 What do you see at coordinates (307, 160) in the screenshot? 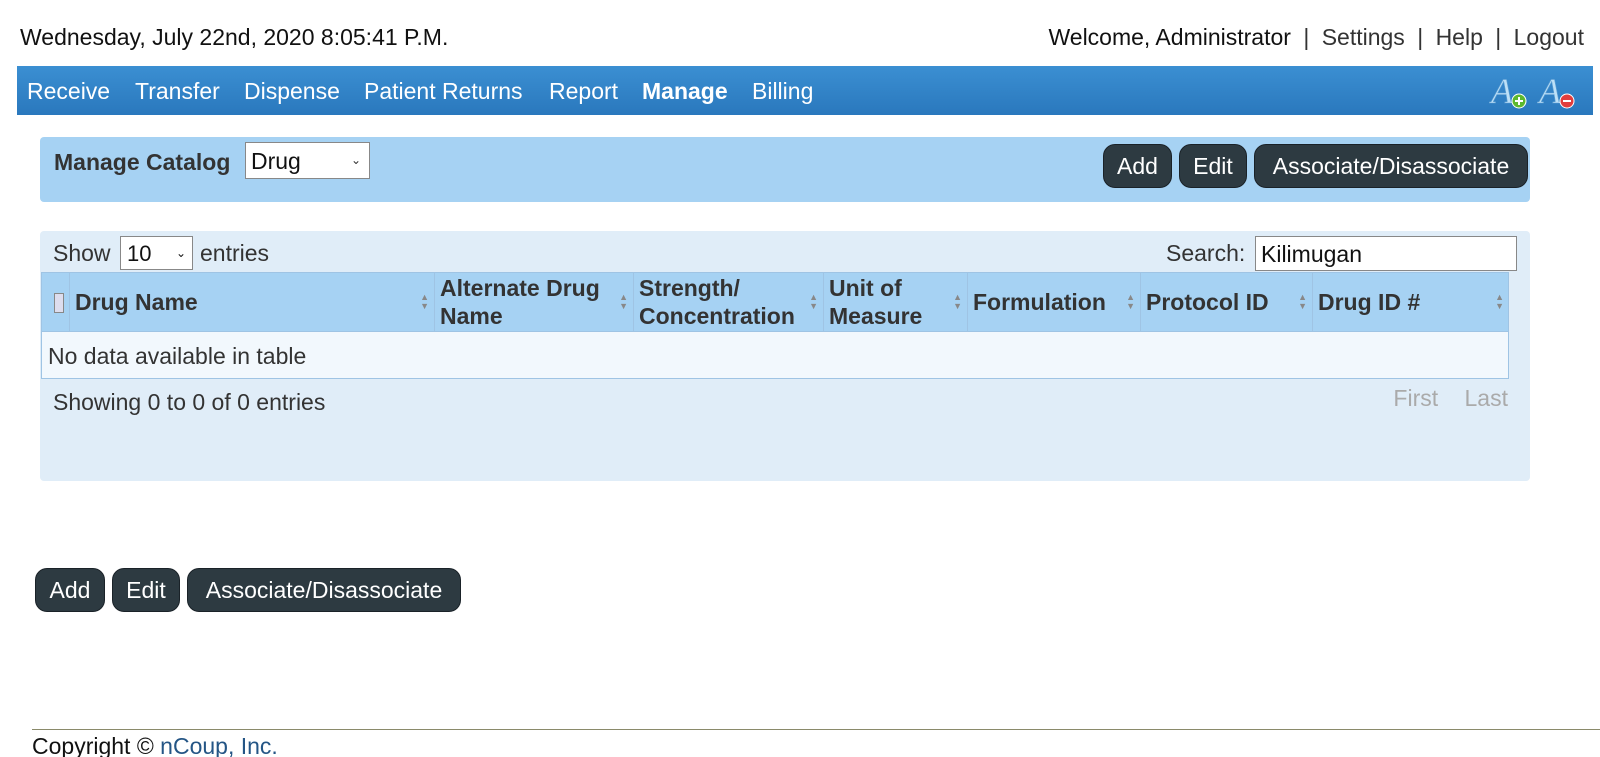
I see `catalog-type-select: Drug ⌄` at bounding box center [307, 160].